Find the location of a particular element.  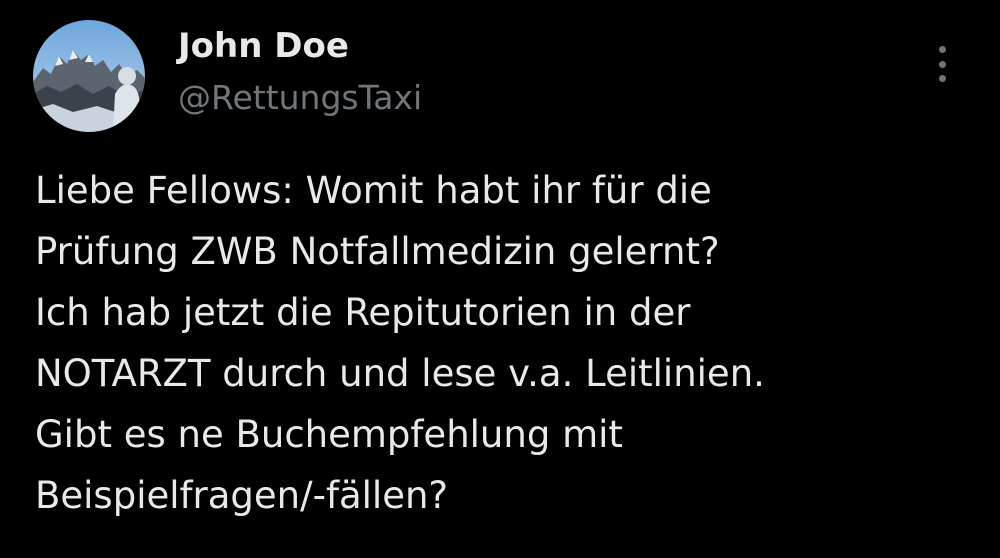

author-handle: @RettungsTaxi is located at coordinates (300, 98).